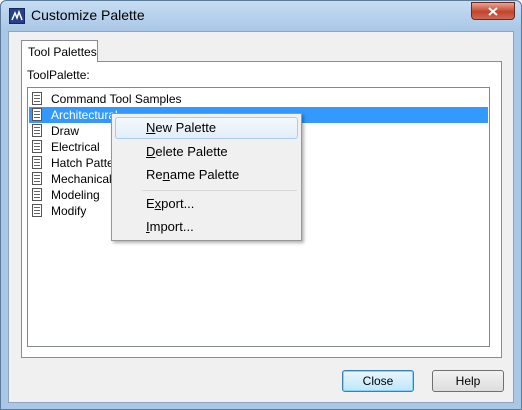  I want to click on tab-label: Tool Palettes, so click(62, 52).